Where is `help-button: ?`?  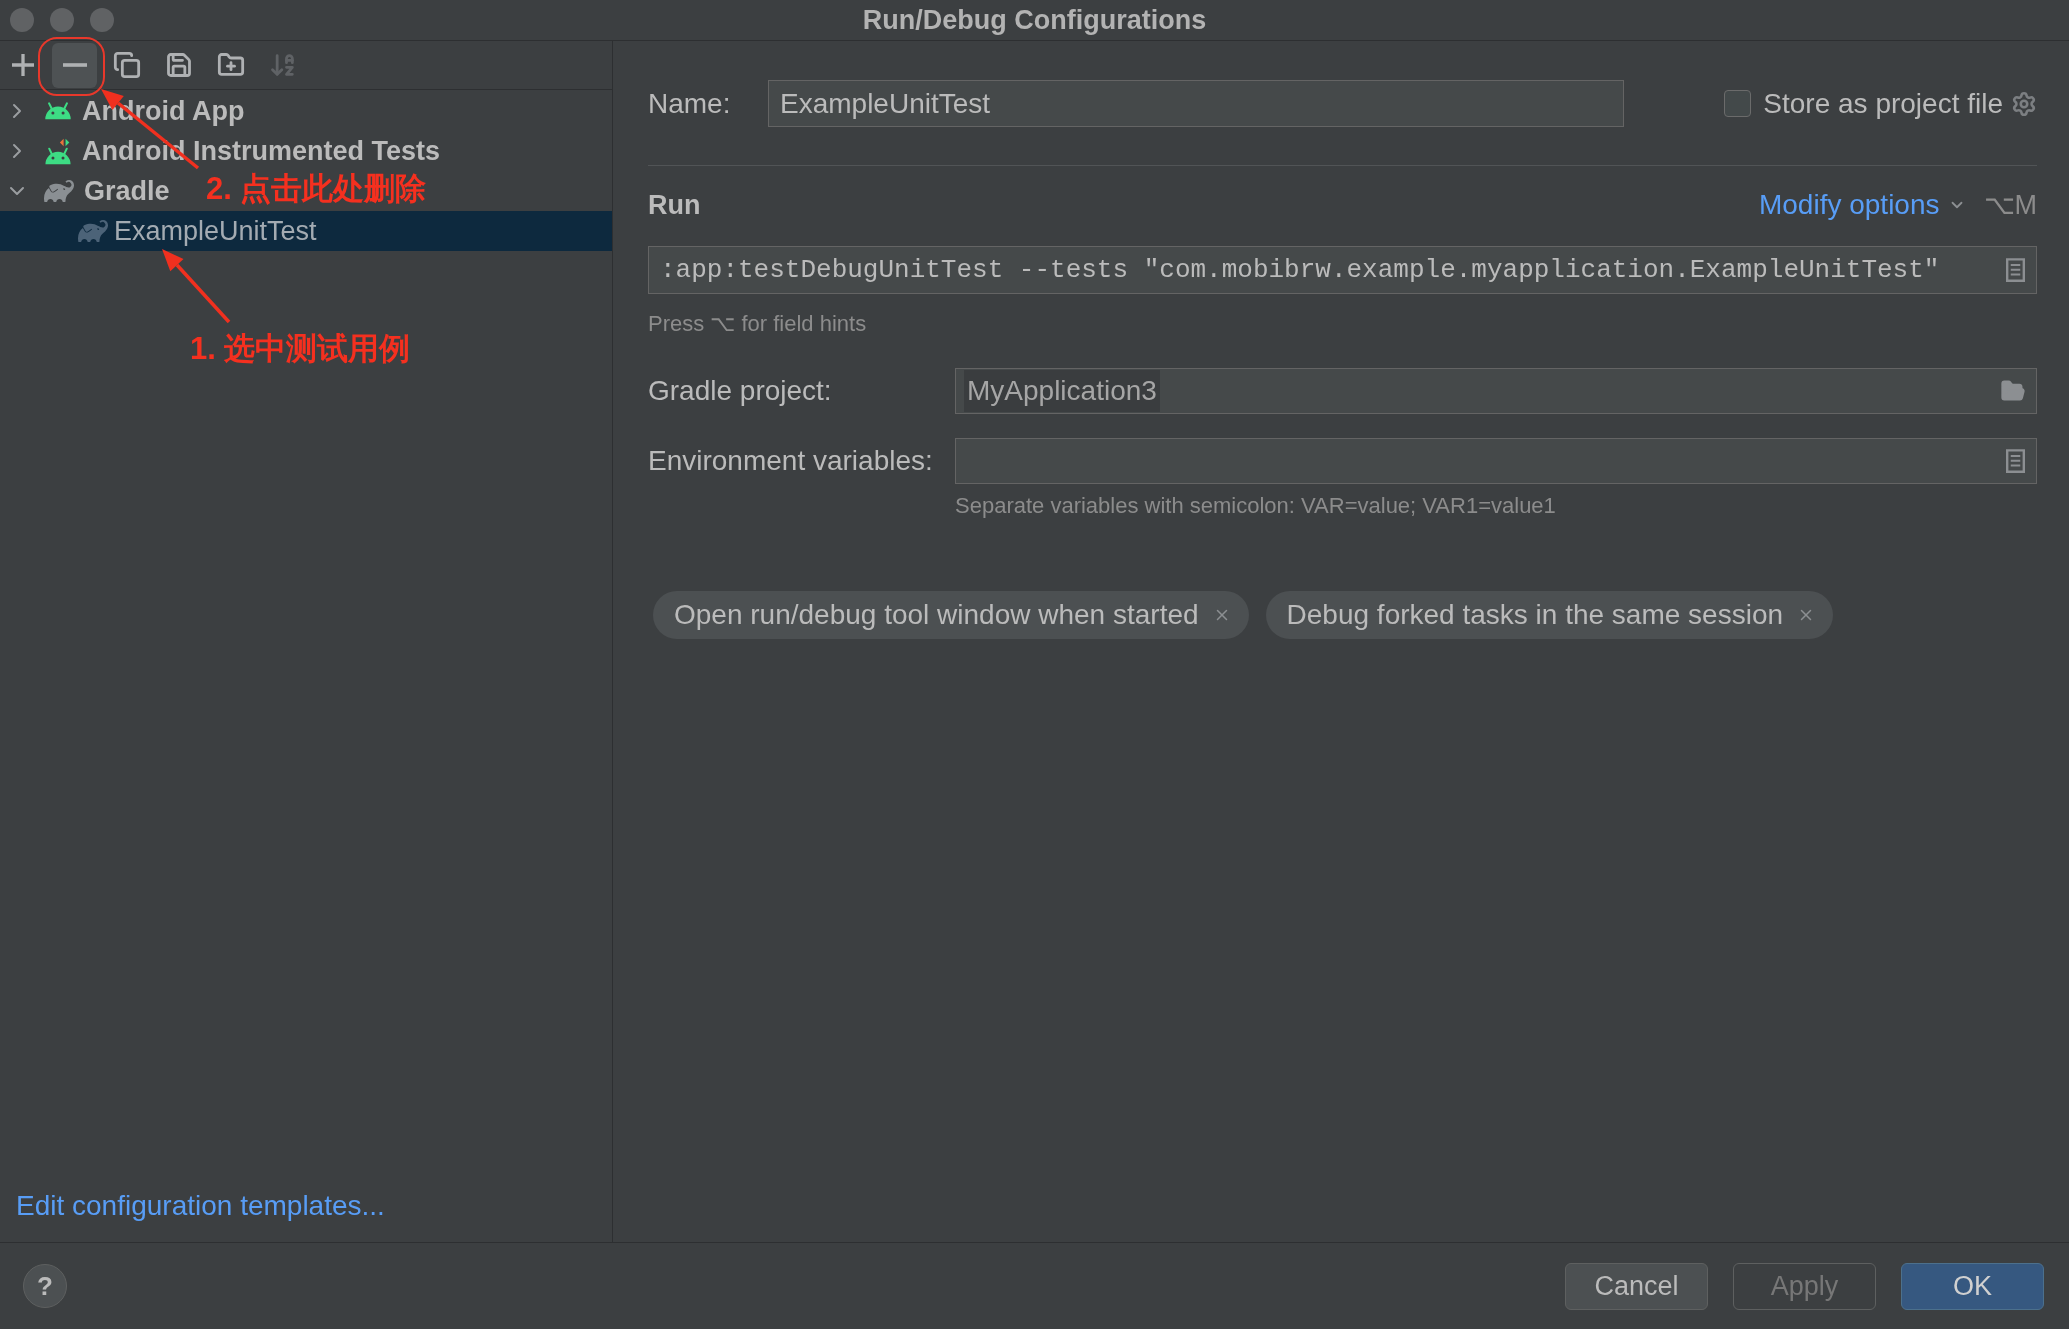
help-button: ? is located at coordinates (45, 1286).